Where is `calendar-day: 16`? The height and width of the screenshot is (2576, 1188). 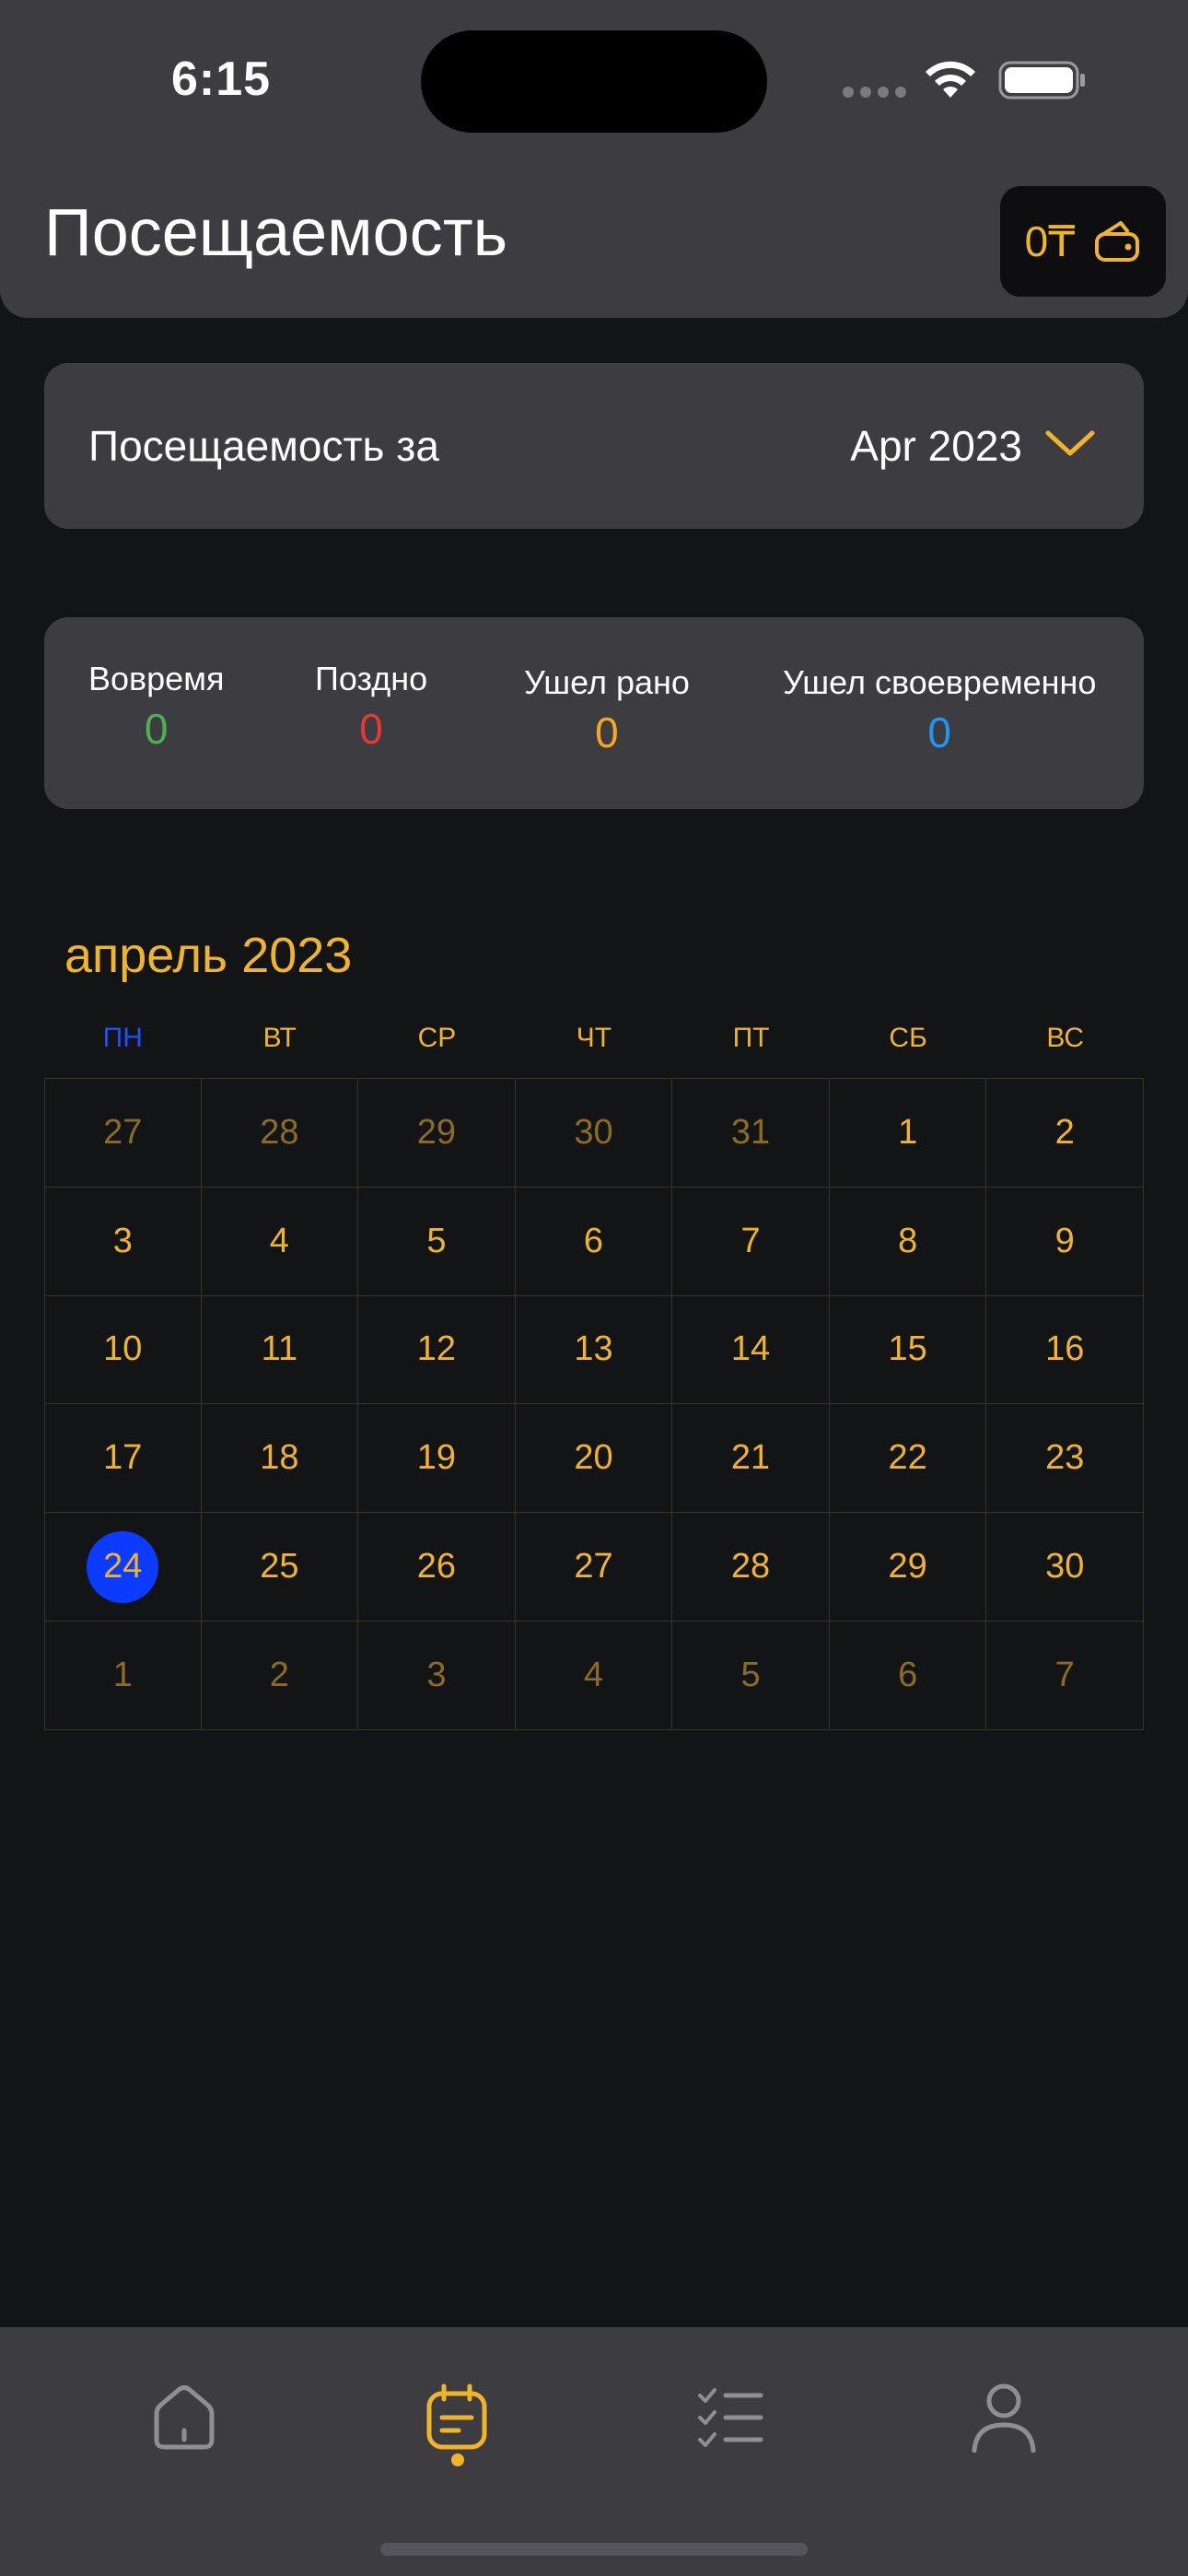 calendar-day: 16 is located at coordinates (1065, 1350).